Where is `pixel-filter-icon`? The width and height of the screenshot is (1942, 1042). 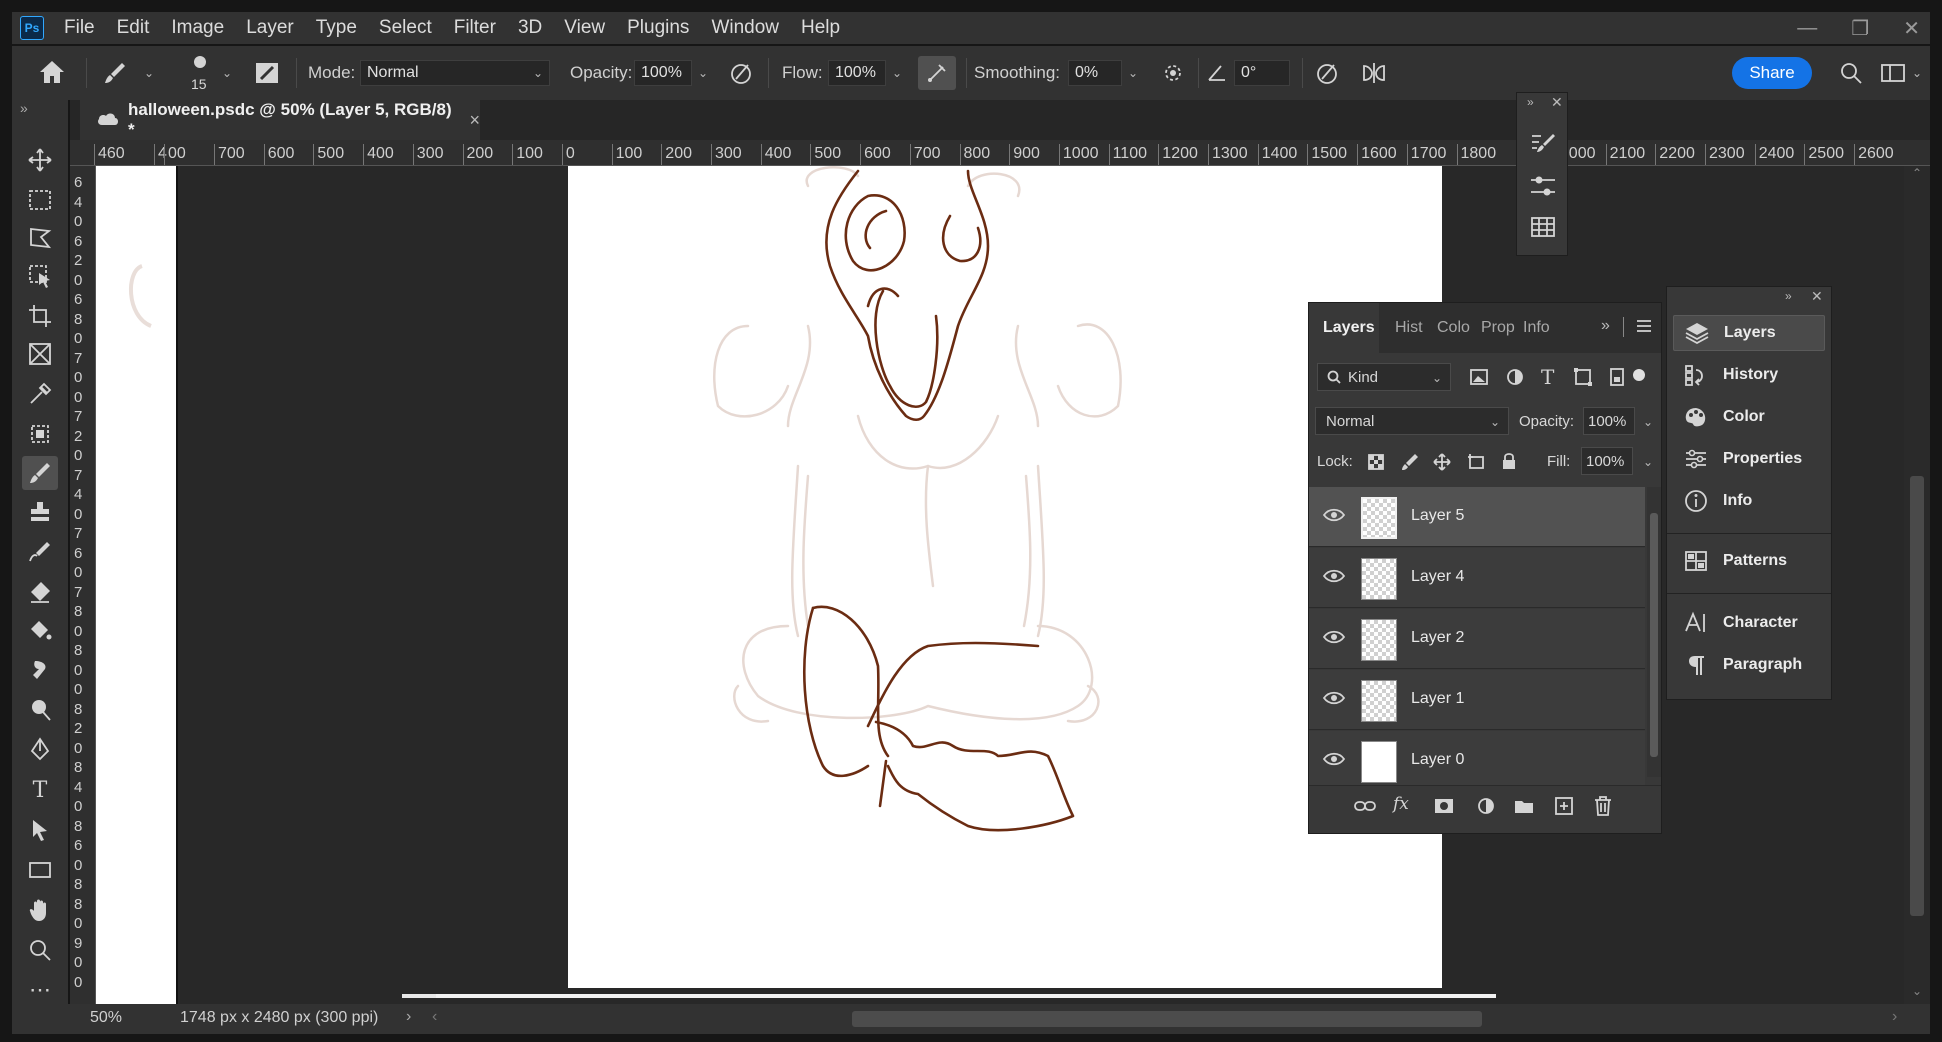
pixel-filter-icon is located at coordinates (1479, 379).